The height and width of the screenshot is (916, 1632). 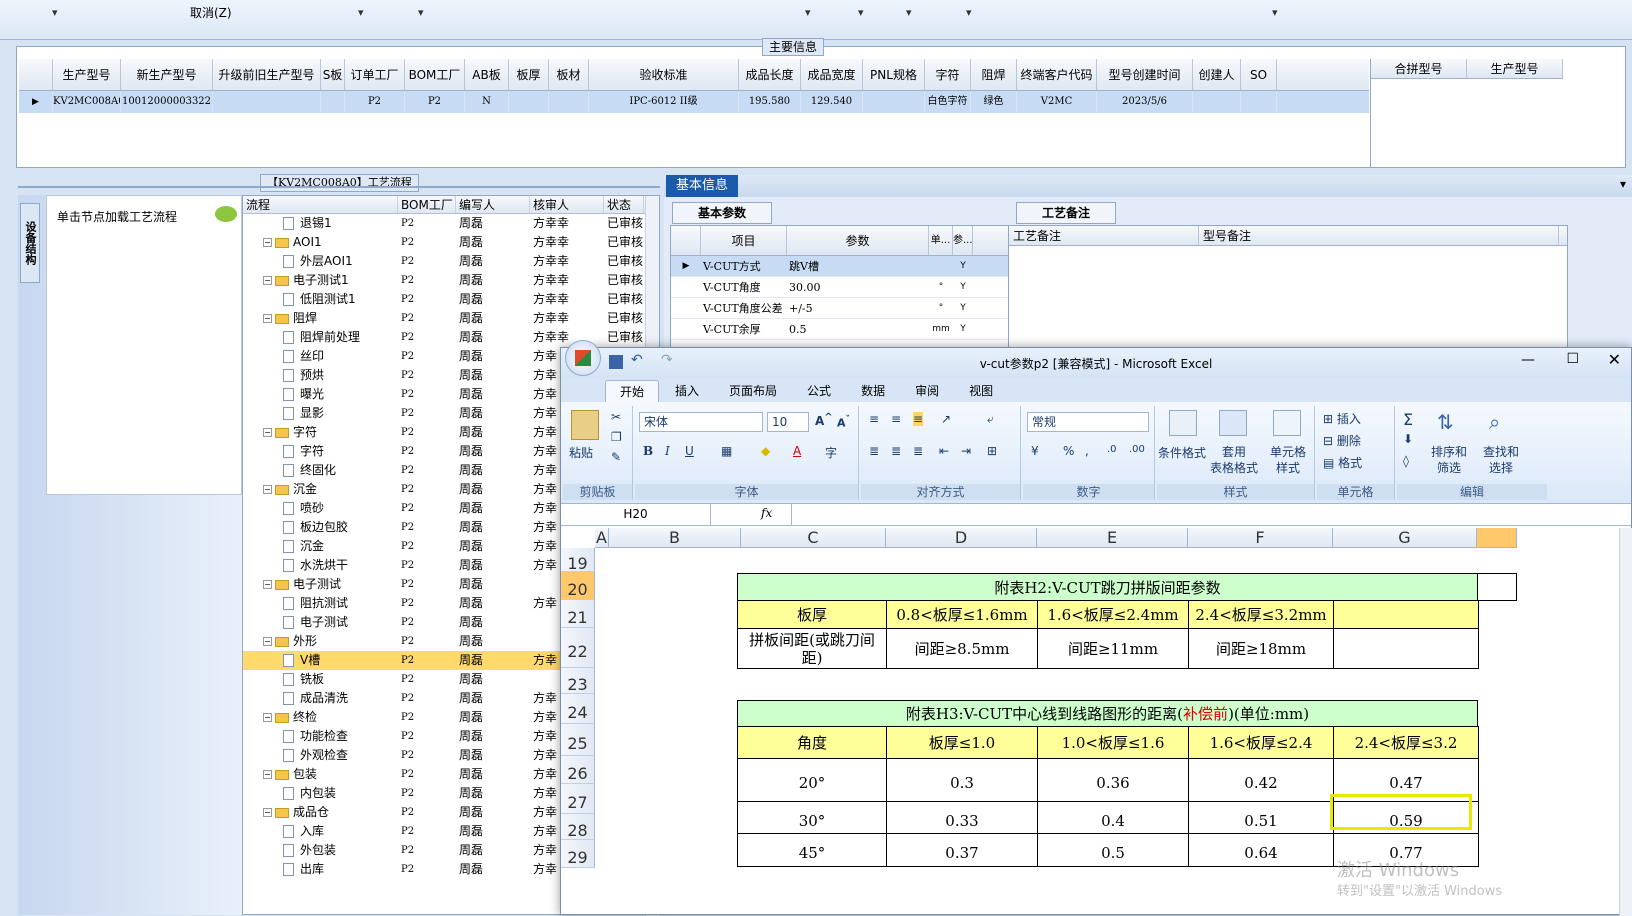 I want to click on tree-node: − 沉金, so click(x=320, y=489).